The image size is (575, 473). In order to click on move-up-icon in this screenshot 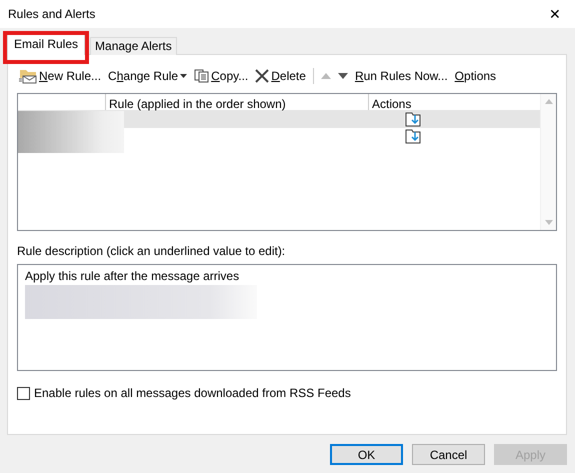, I will do `click(325, 76)`.